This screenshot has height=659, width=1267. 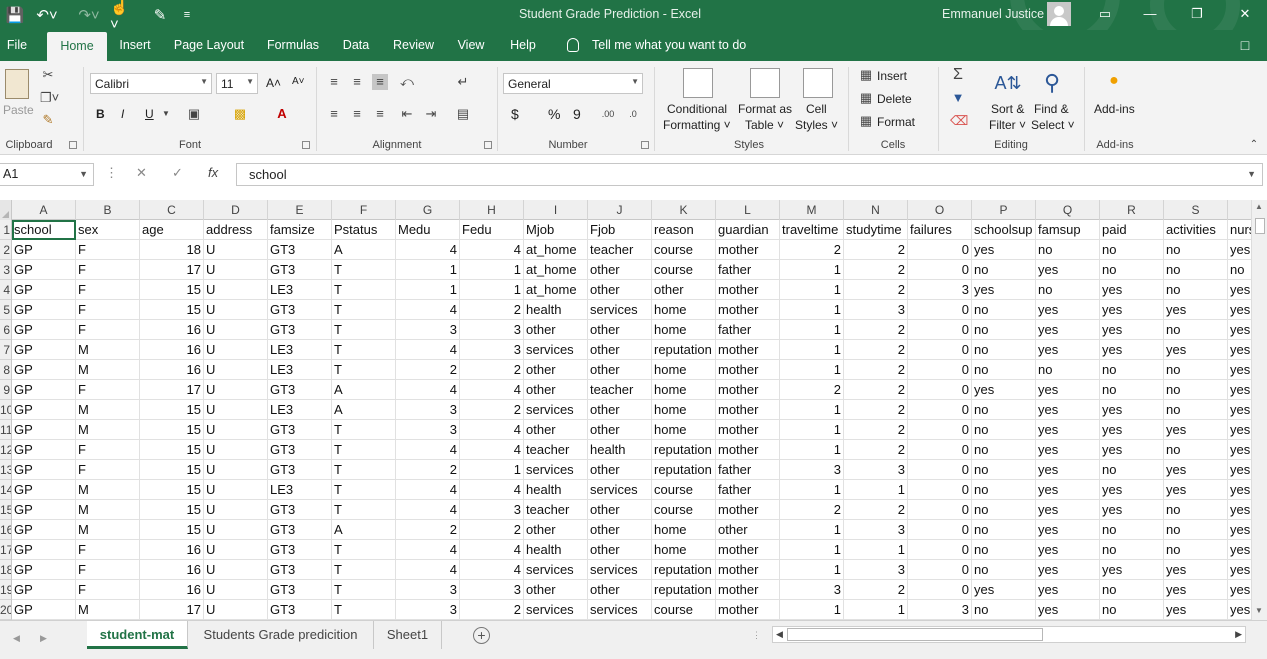 What do you see at coordinates (6, 270) in the screenshot?
I see `row-header: 3` at bounding box center [6, 270].